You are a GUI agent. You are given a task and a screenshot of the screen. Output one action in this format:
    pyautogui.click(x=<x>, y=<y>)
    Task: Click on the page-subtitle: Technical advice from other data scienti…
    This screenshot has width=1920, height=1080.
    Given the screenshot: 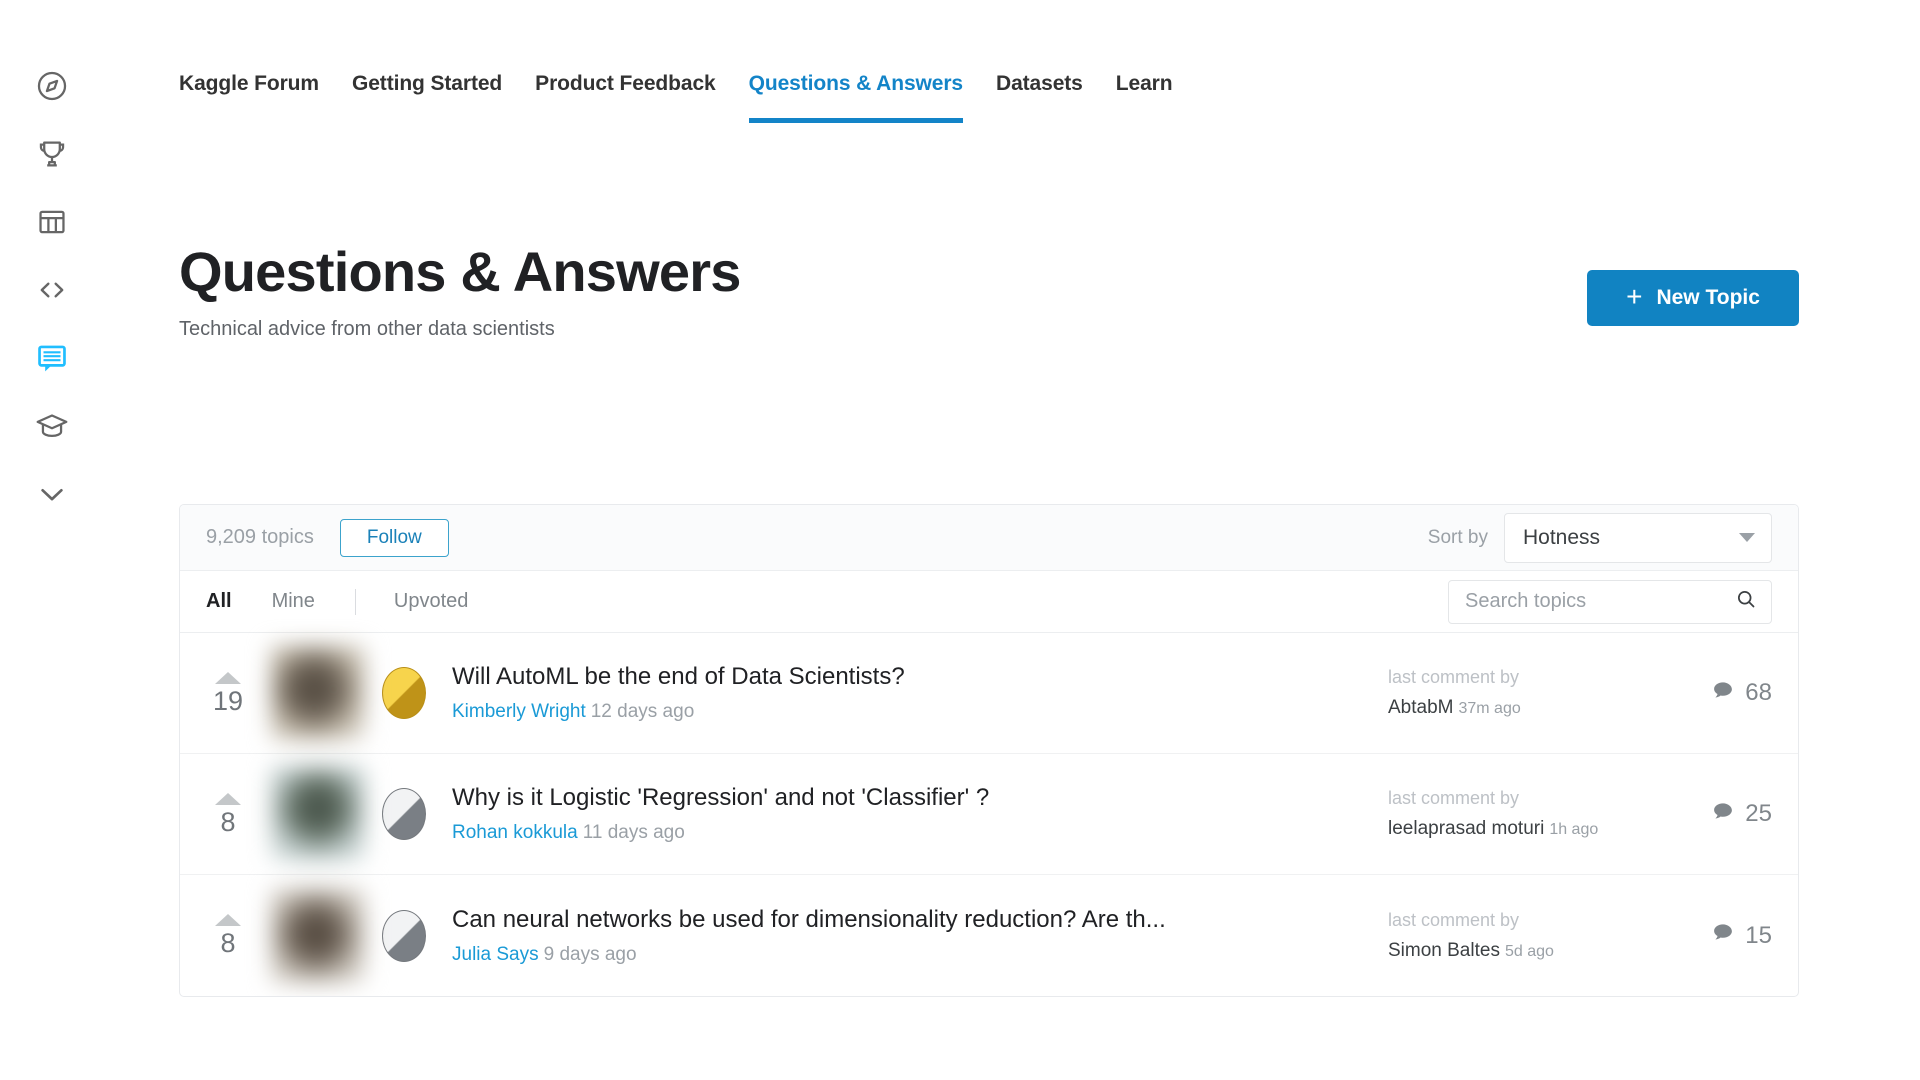 What is the action you would take?
    pyautogui.click(x=367, y=328)
    